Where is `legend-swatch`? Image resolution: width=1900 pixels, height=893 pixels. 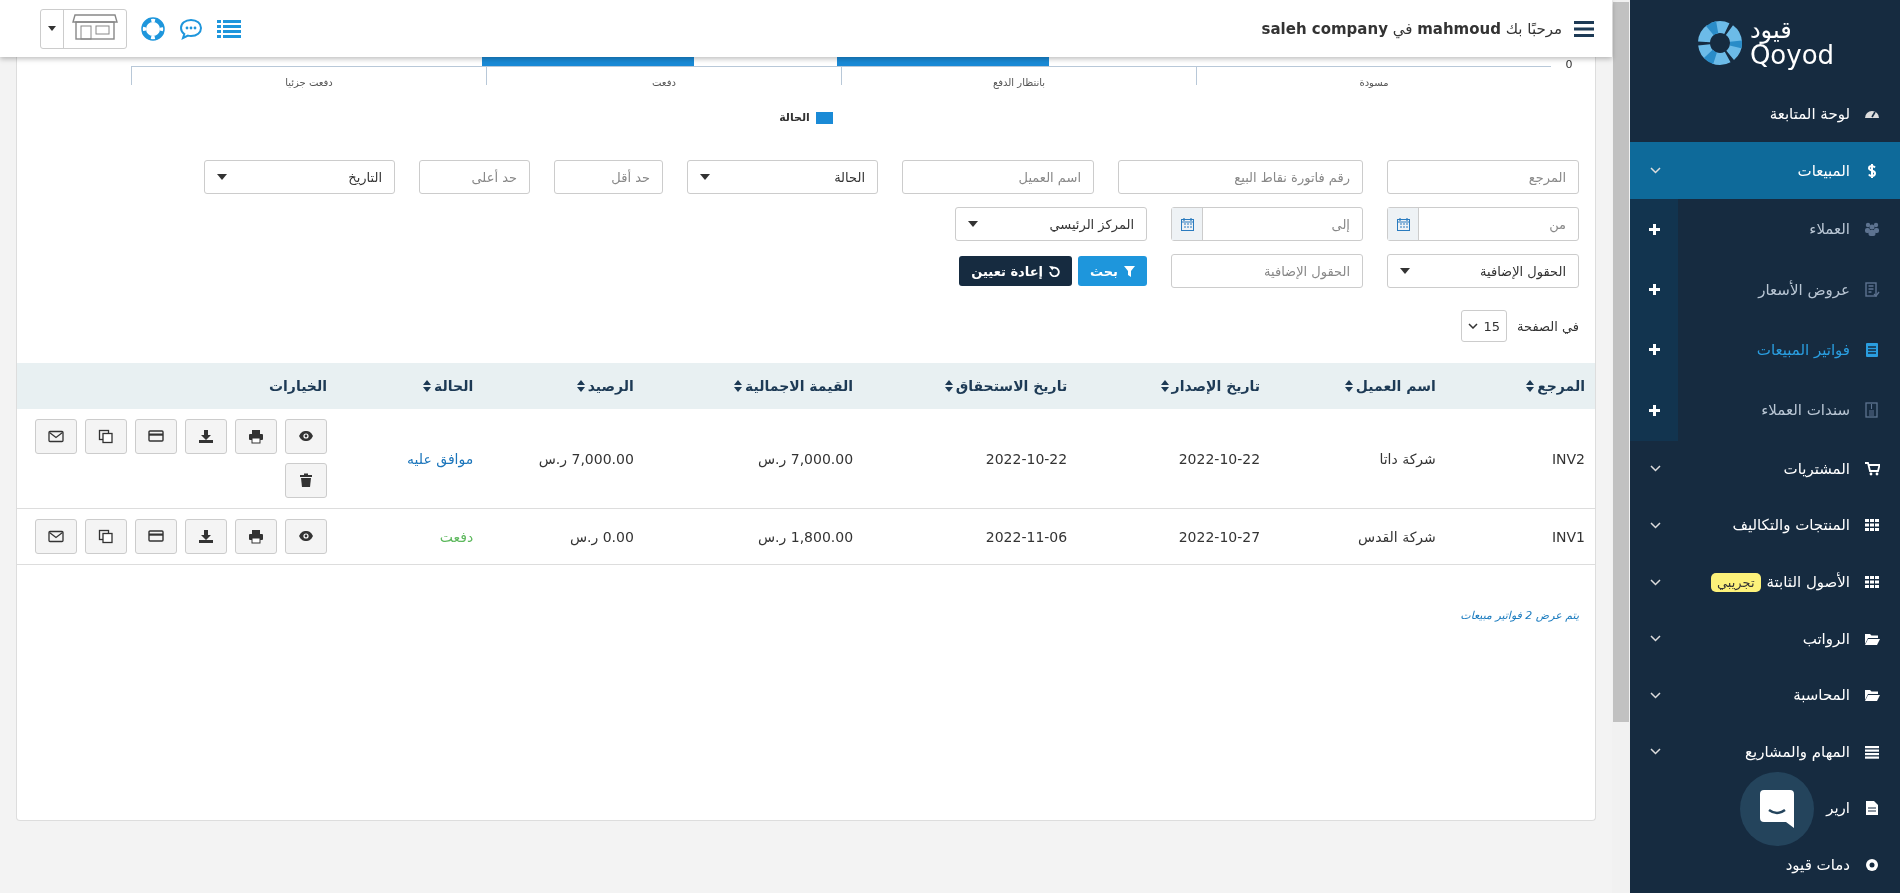
legend-swatch is located at coordinates (824, 117).